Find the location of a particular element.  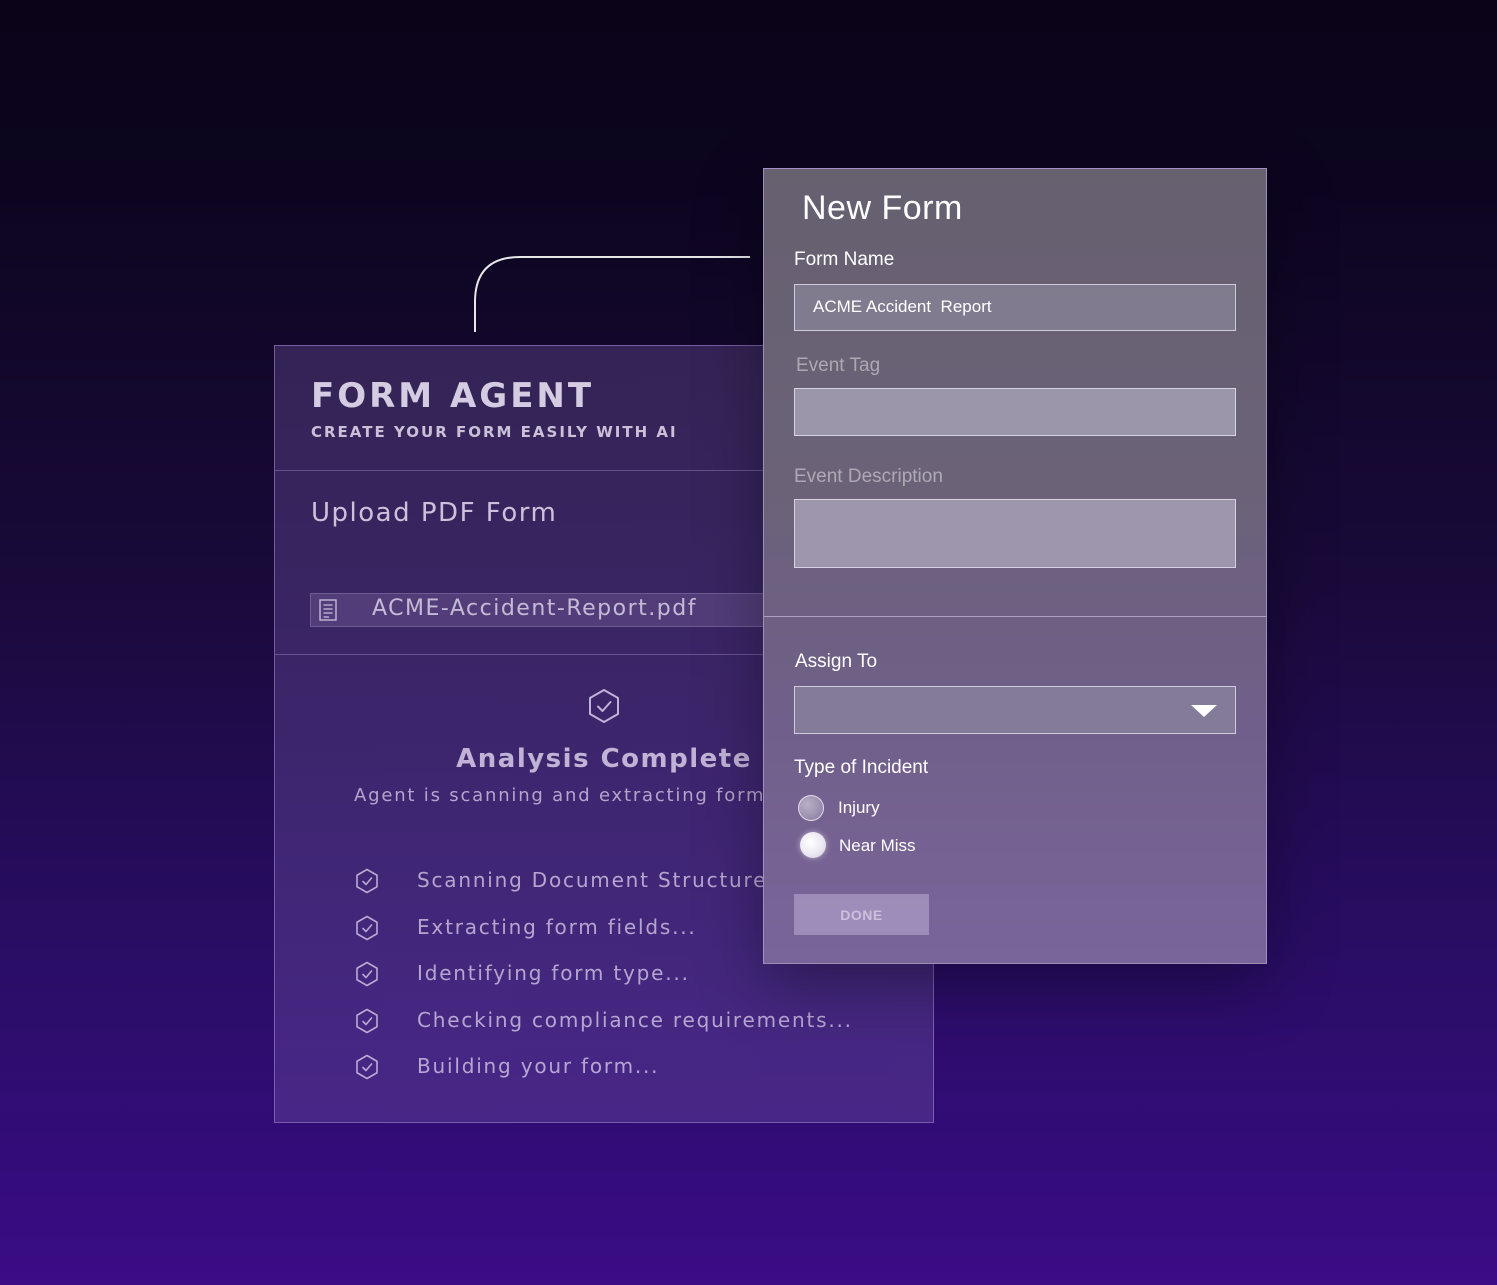

step-label: Scanning Document Structure is located at coordinates (592, 880).